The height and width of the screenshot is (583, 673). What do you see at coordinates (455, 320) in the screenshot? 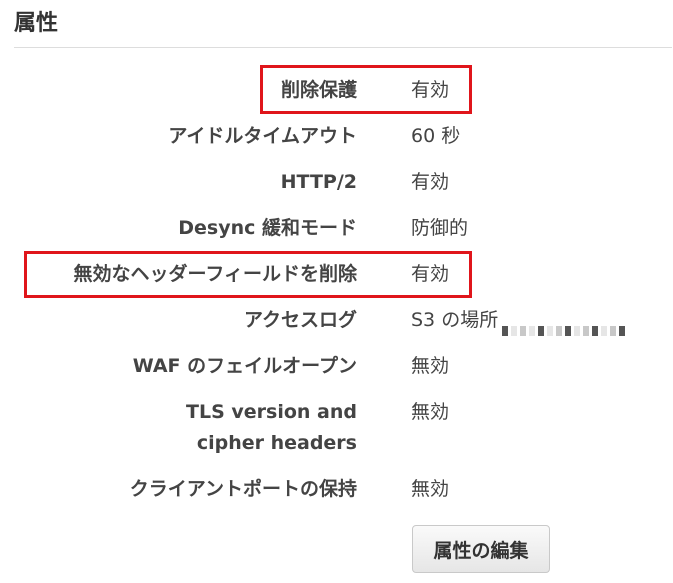
I see `attribute-value: S3 の場所` at bounding box center [455, 320].